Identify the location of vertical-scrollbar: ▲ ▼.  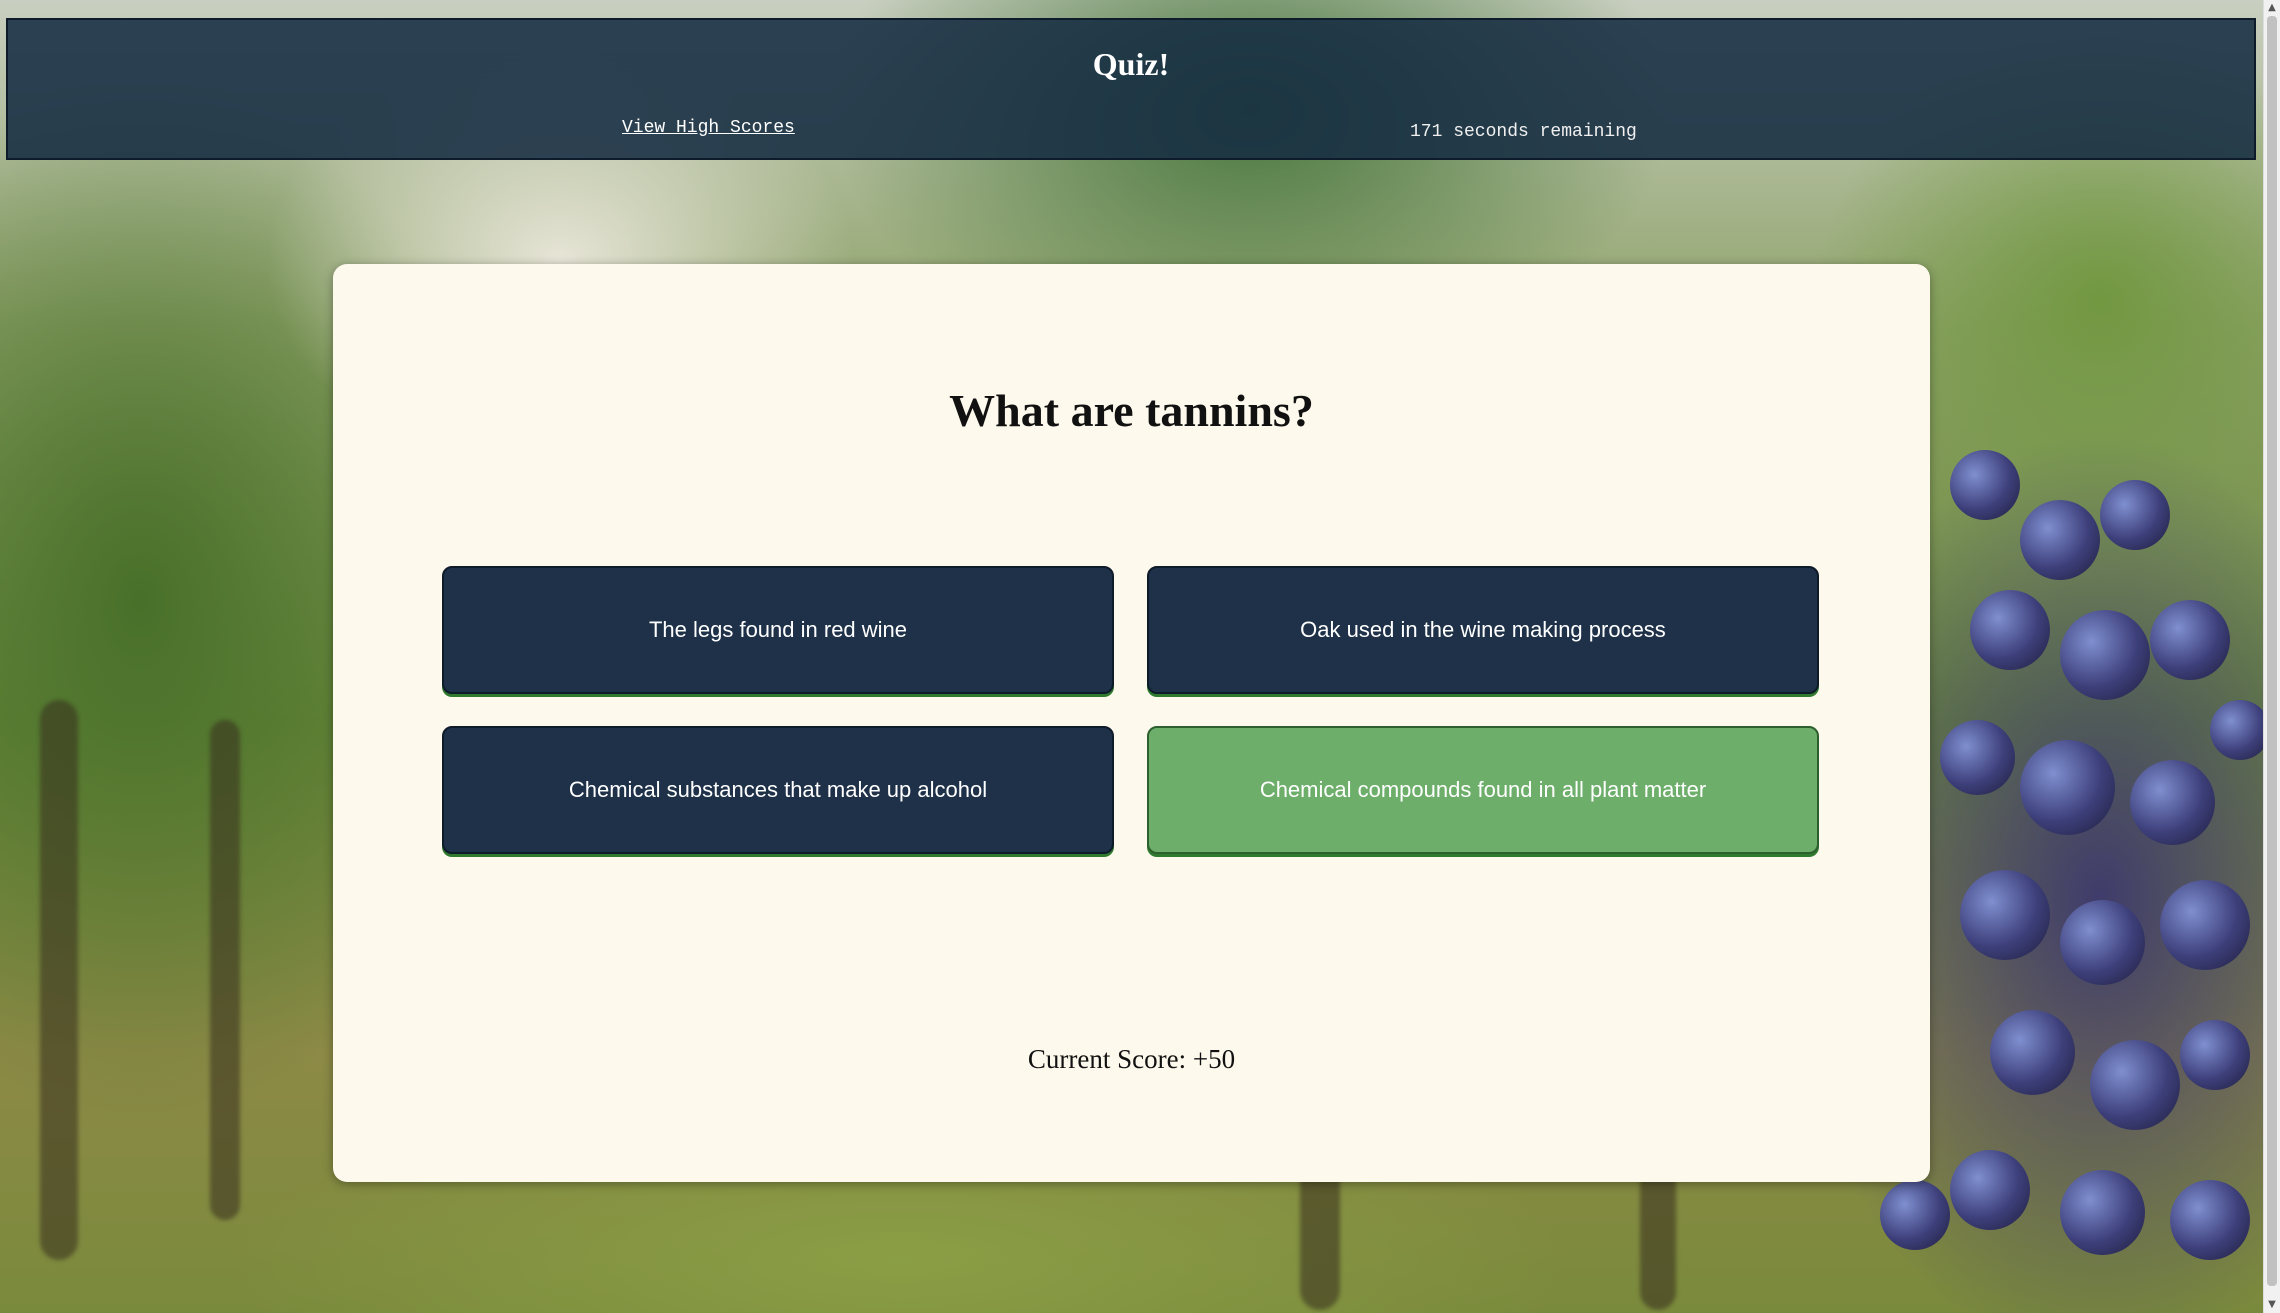
(2271, 656).